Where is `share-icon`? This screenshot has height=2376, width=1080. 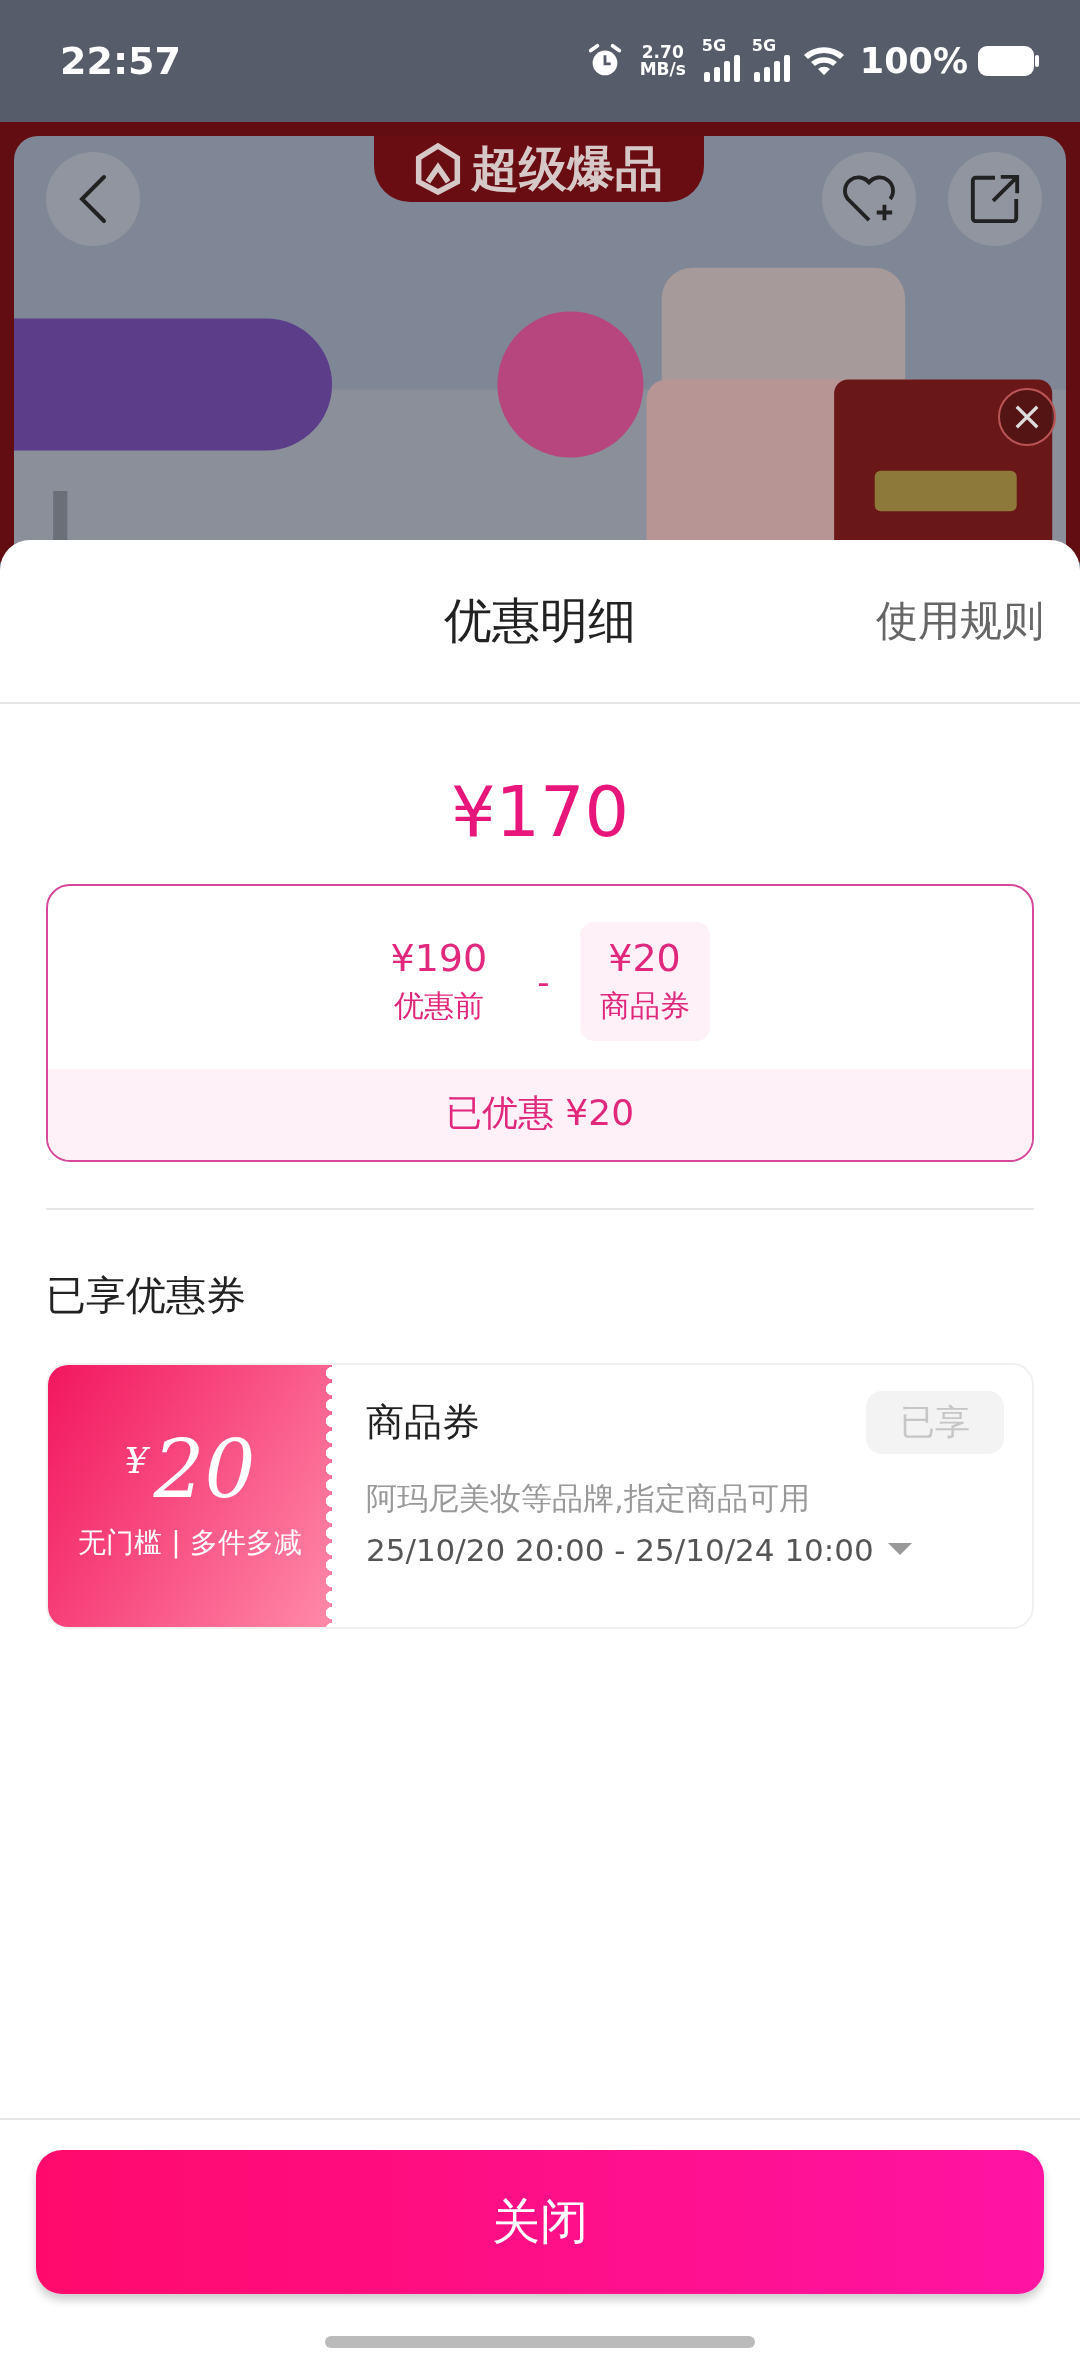
share-icon is located at coordinates (995, 199).